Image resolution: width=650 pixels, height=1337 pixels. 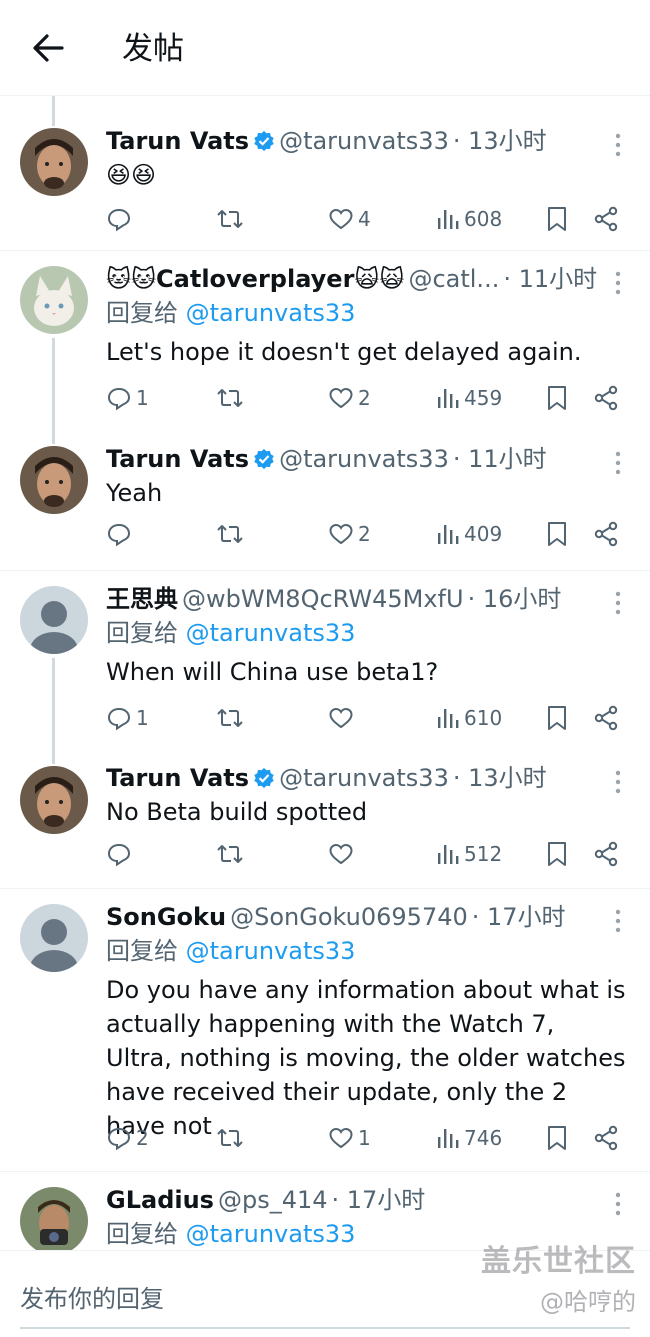 I want to click on author-handle: @SonGoku0695740, so click(x=349, y=917).